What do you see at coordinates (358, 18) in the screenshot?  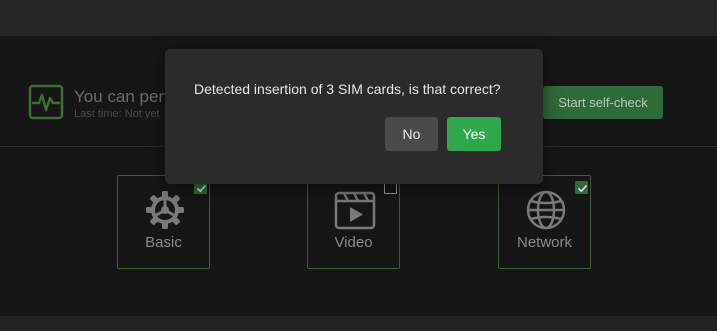 I see `top-bar` at bounding box center [358, 18].